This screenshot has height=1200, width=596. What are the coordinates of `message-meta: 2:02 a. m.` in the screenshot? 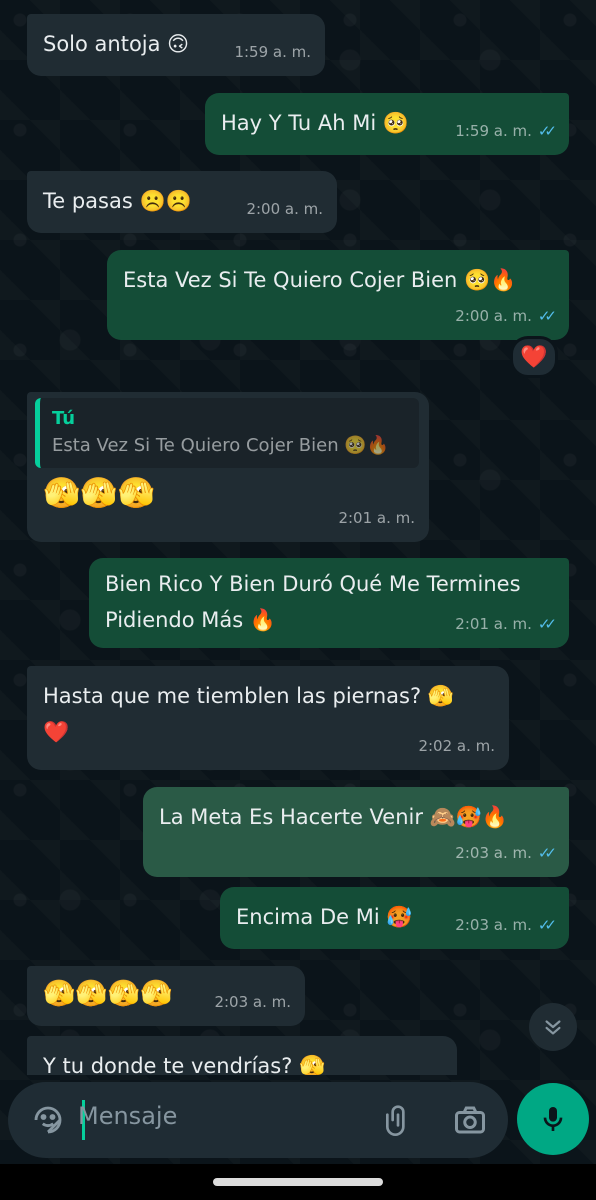 It's located at (456, 746).